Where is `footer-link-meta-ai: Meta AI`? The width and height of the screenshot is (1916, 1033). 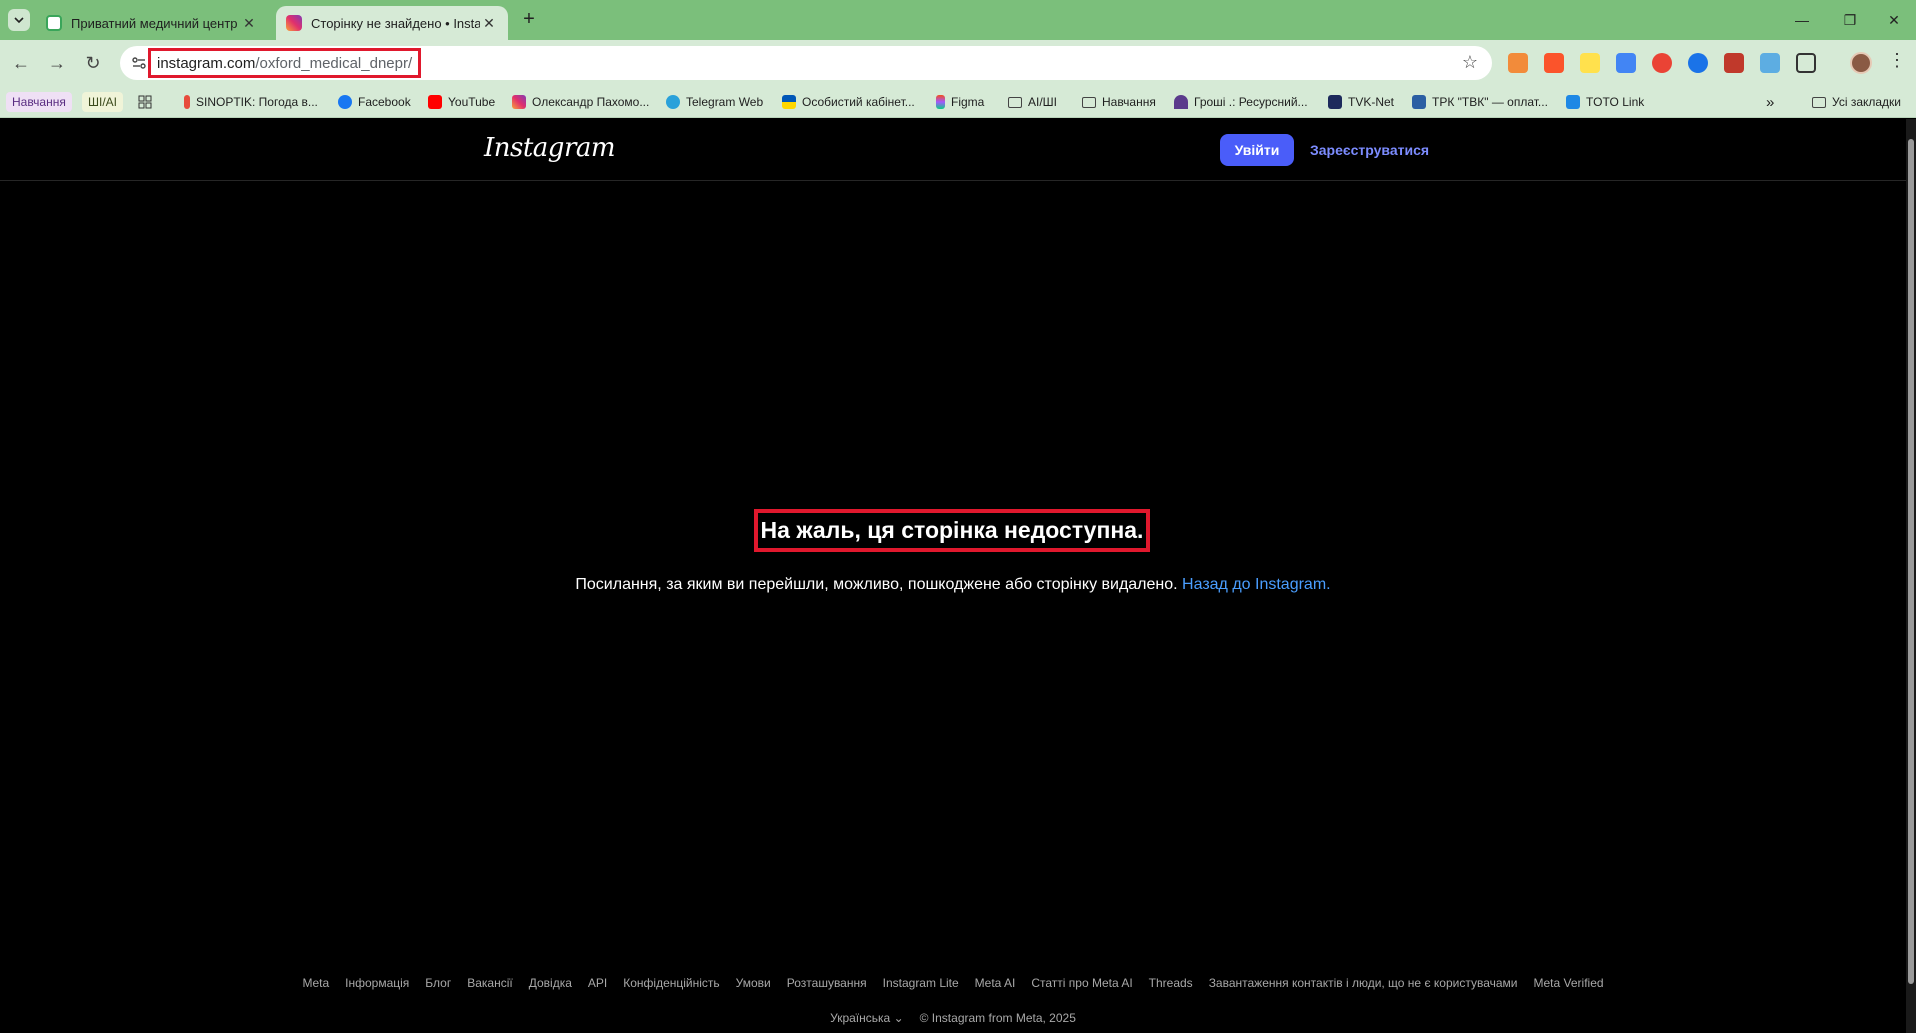 footer-link-meta-ai: Meta AI is located at coordinates (995, 983).